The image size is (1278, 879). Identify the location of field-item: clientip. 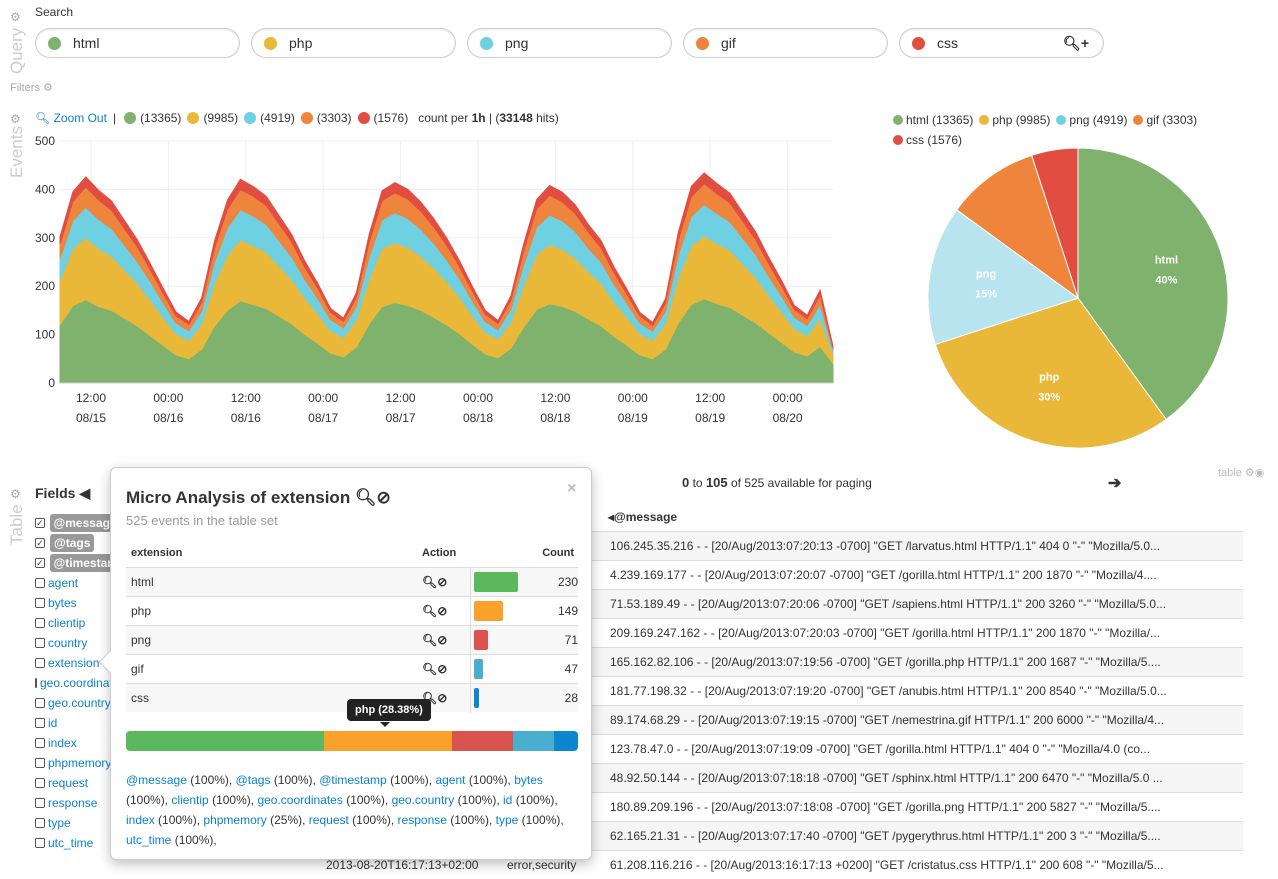
(75, 623).